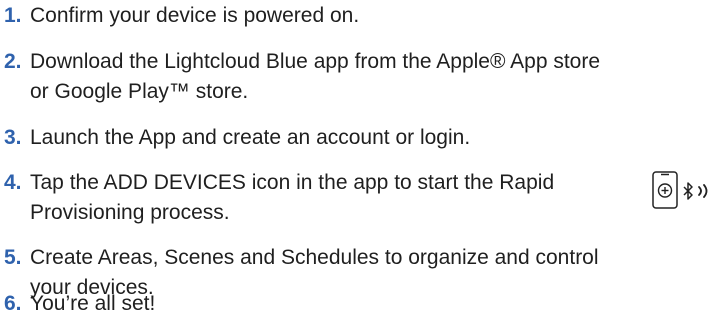 The width and height of the screenshot is (720, 323). Describe the element at coordinates (13, 303) in the screenshot. I see `step-number: 6.` at that location.